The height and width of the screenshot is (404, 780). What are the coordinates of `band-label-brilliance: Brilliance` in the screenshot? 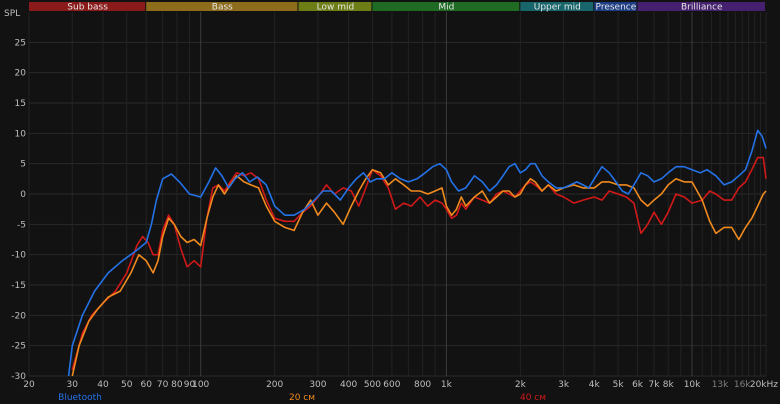 It's located at (702, 8).